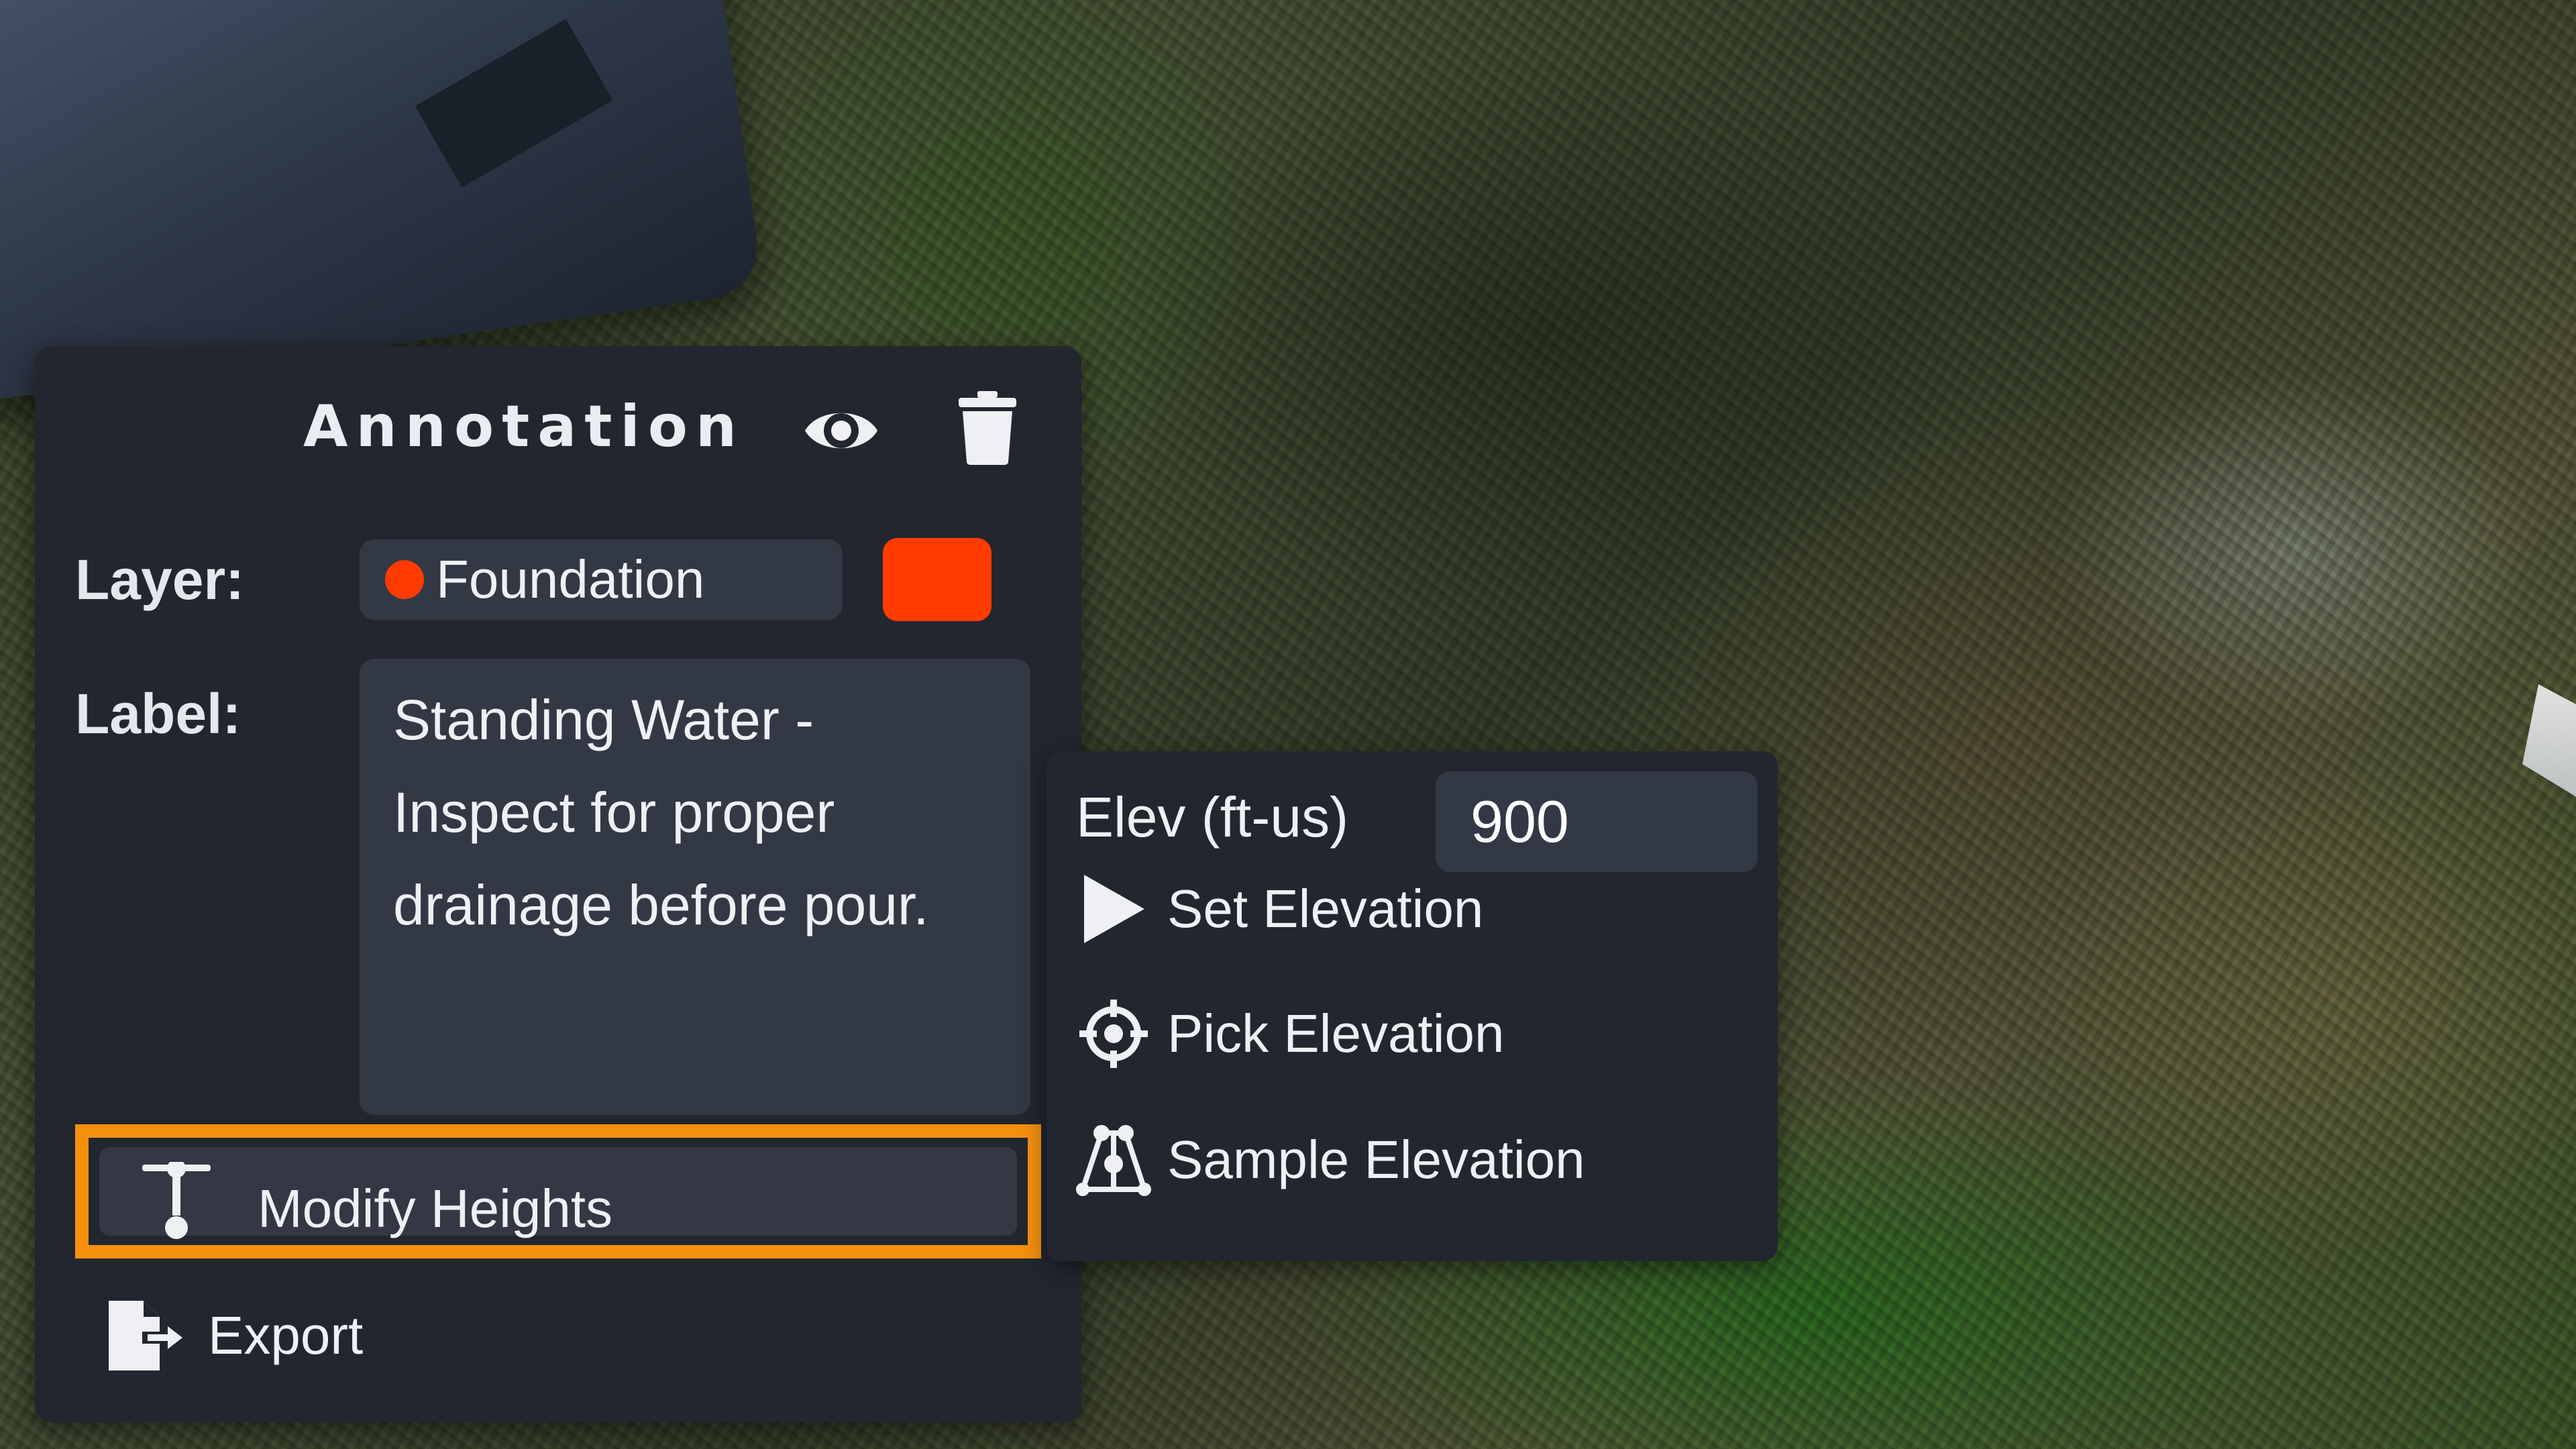 The height and width of the screenshot is (1449, 2576). I want to click on modify-heights-highlight: Modify Heights, so click(558, 1193).